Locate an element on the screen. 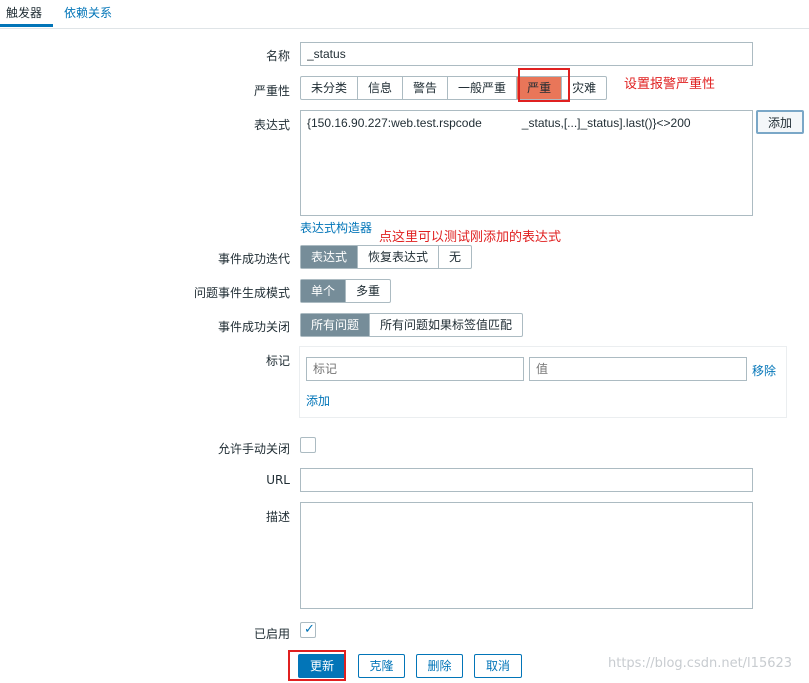 The height and width of the screenshot is (683, 809). description-textarea is located at coordinates (526, 555).